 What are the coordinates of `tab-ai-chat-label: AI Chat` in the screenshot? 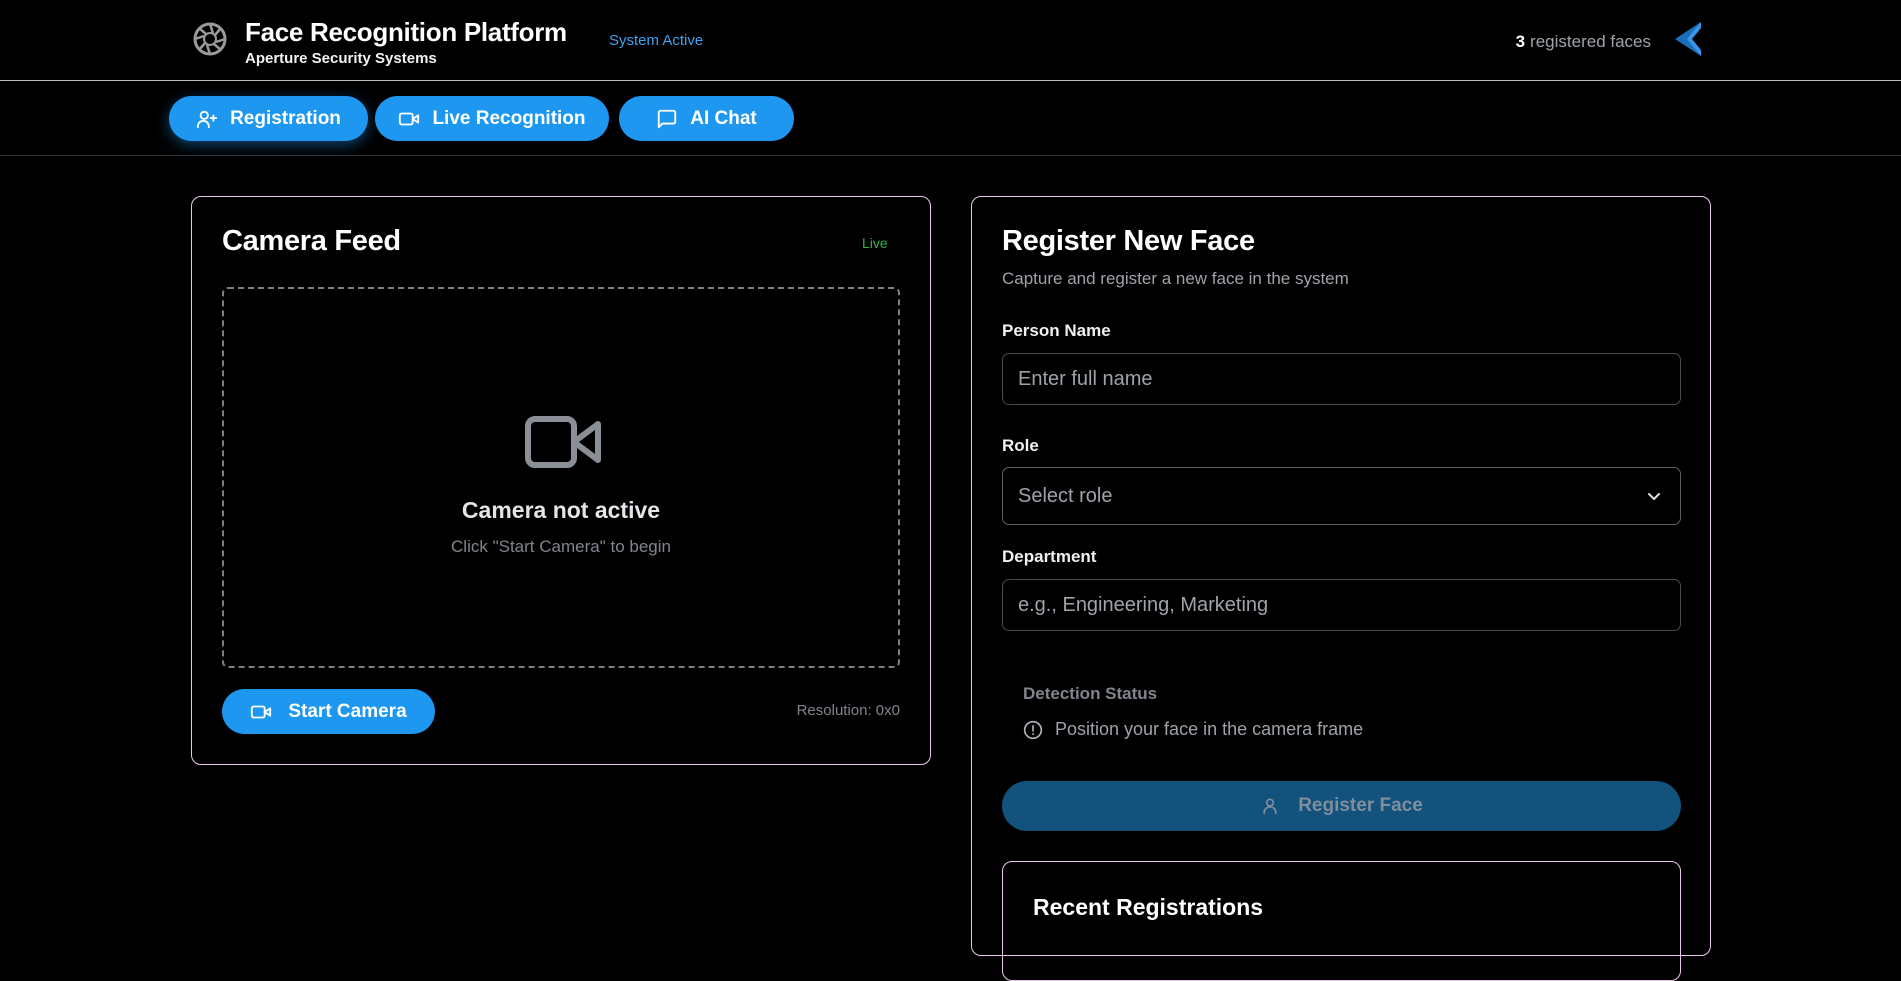 It's located at (723, 118).